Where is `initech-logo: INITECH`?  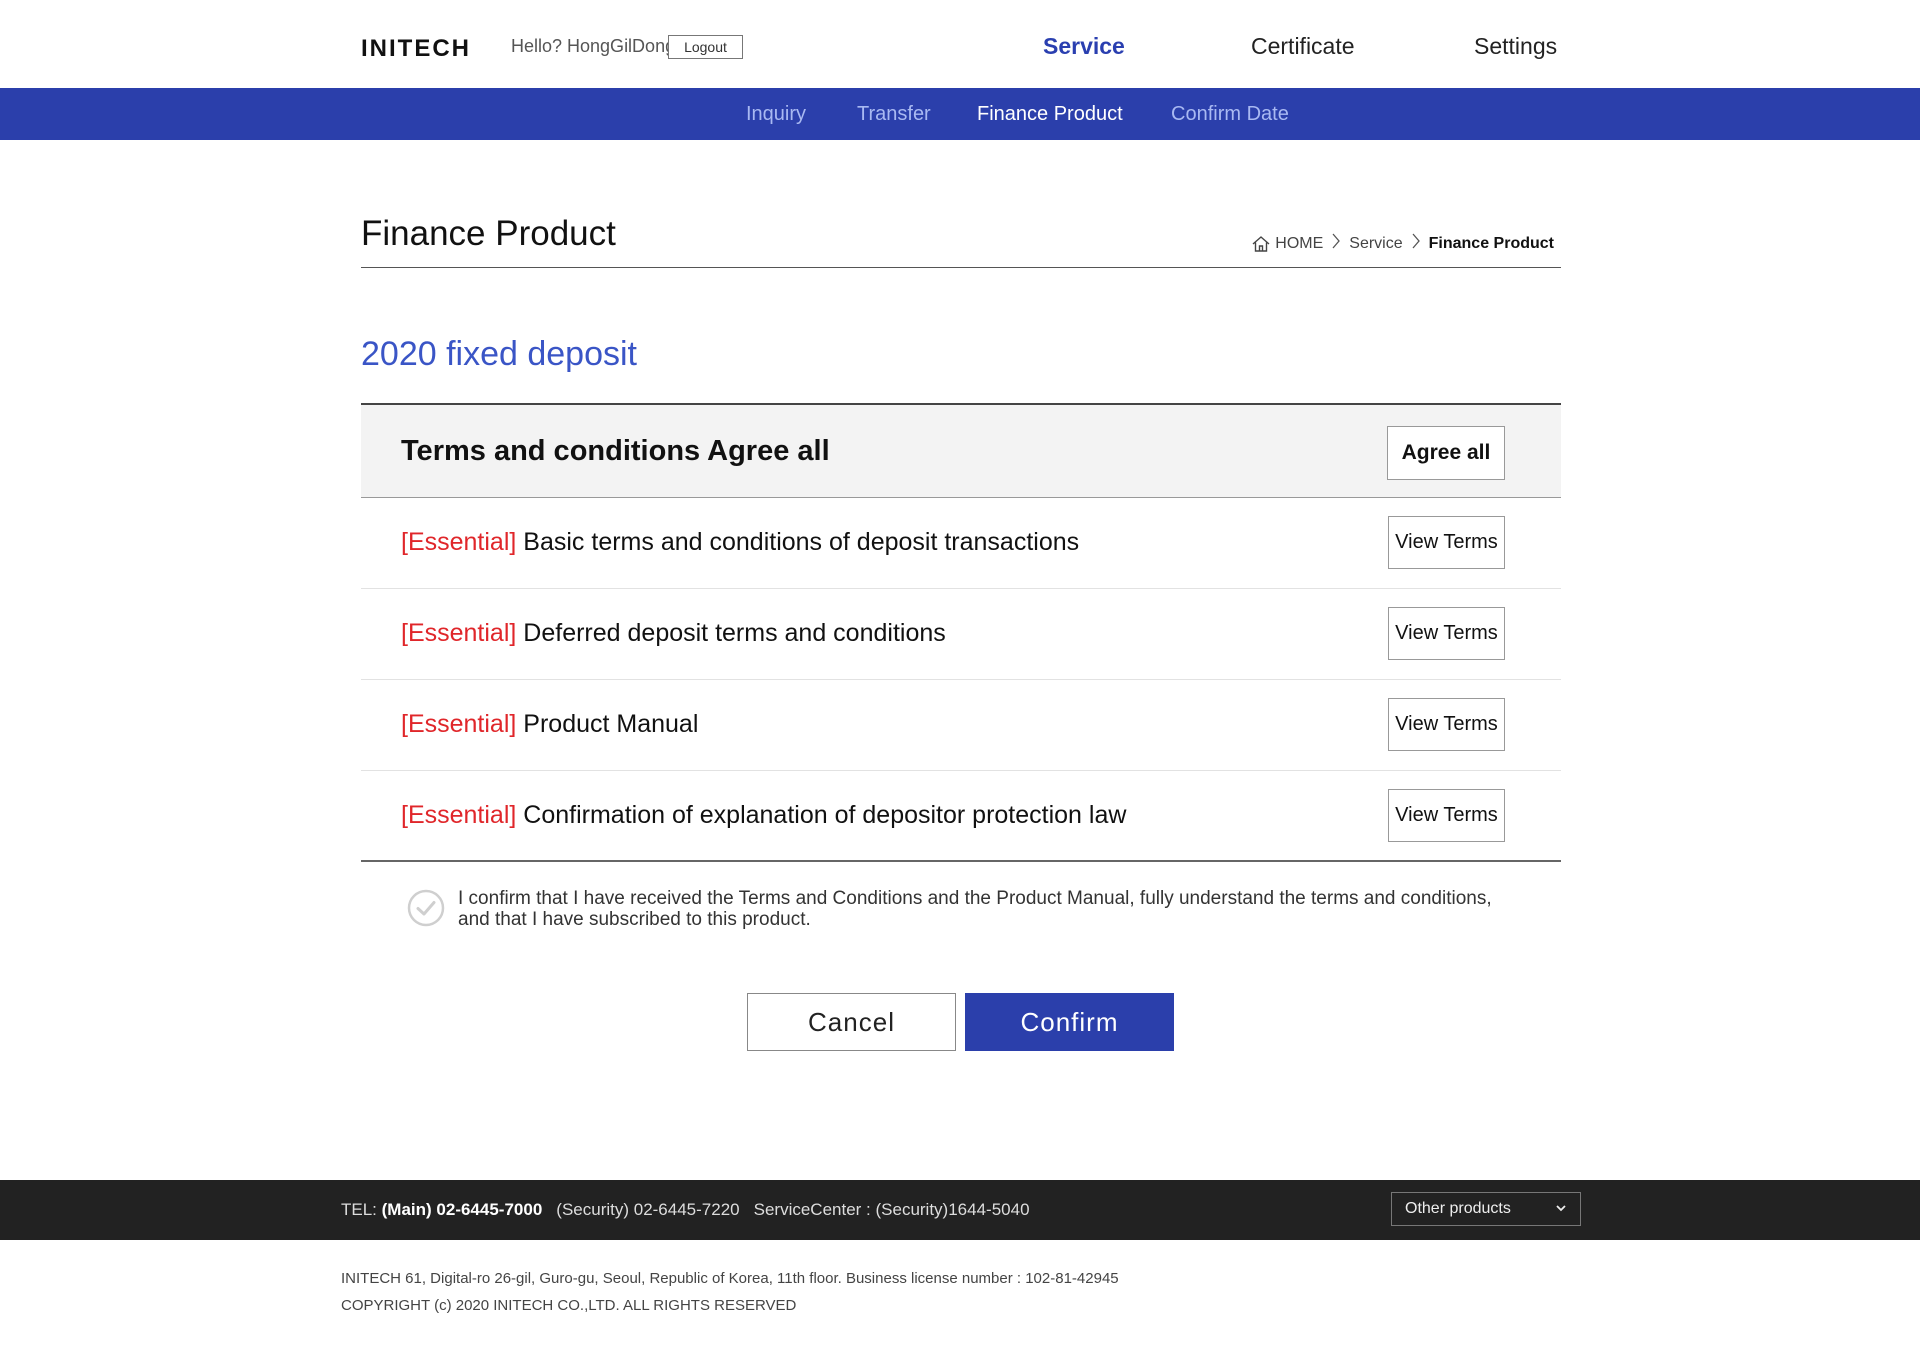 initech-logo: INITECH is located at coordinates (416, 48).